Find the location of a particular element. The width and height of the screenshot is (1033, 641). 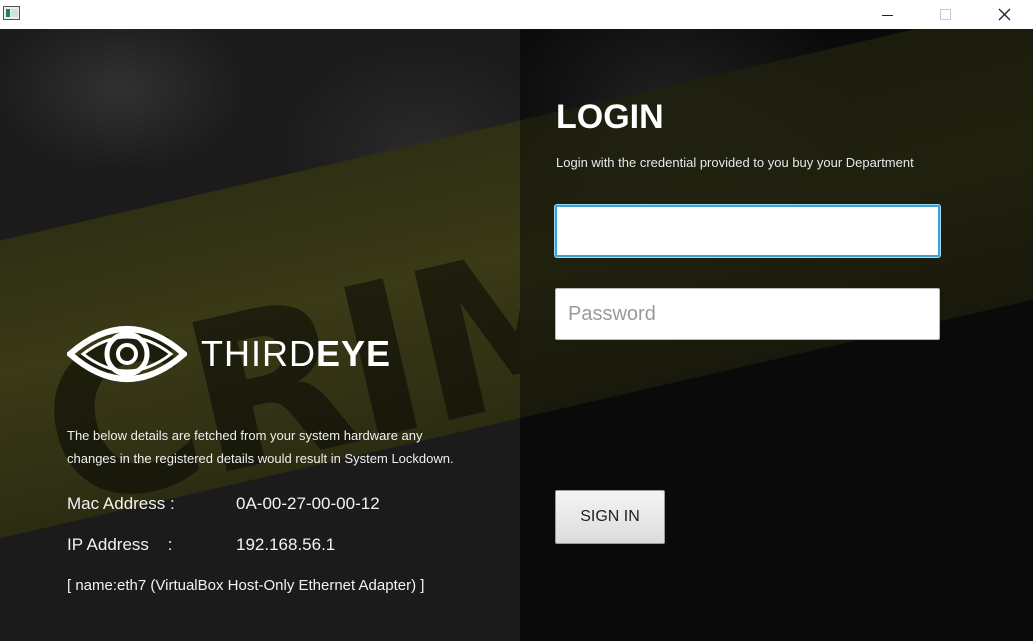

close-icon is located at coordinates (1004, 14).